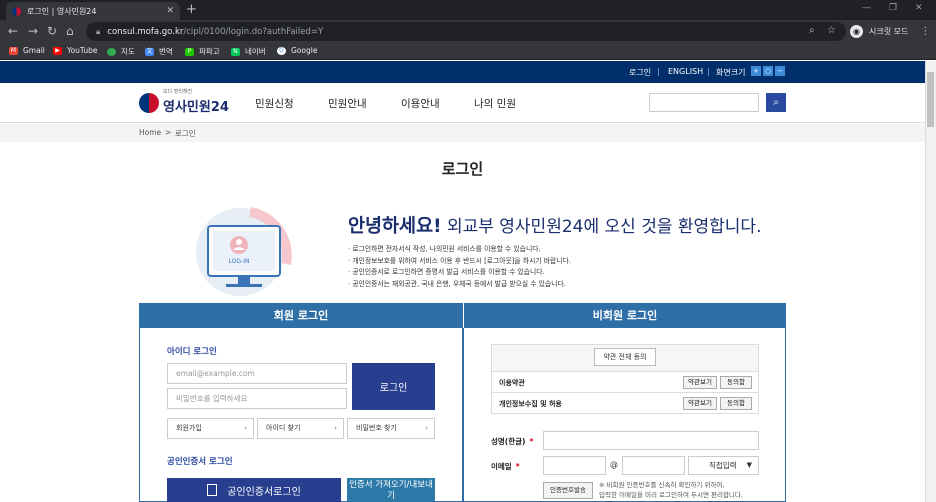 The width and height of the screenshot is (936, 502). What do you see at coordinates (248, 51) in the screenshot?
I see `bookmark-naver: N 네이버` at bounding box center [248, 51].